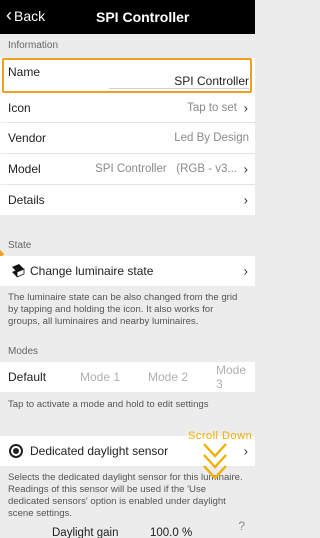  What do you see at coordinates (127, 531) in the screenshot?
I see `daylight-gain-row: Daylight gain 100.0 %` at bounding box center [127, 531].